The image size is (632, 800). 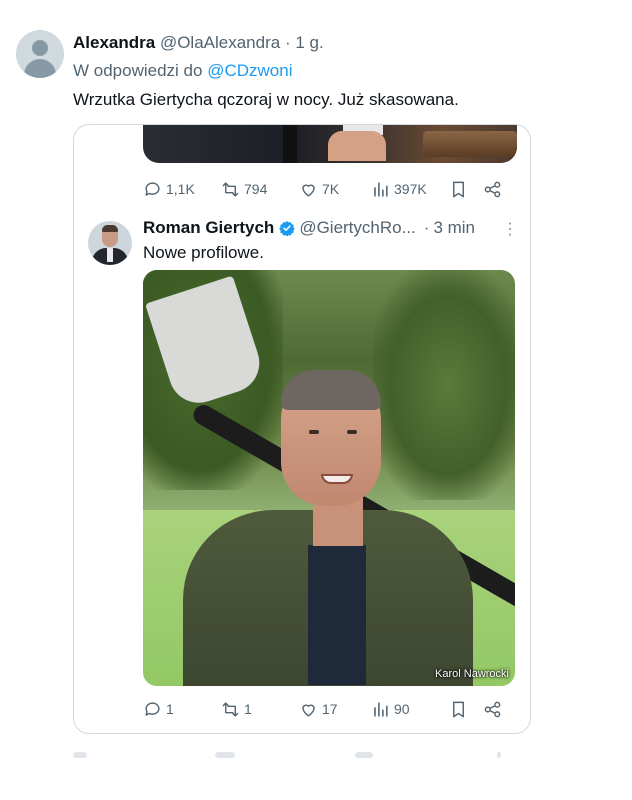 What do you see at coordinates (203, 252) in the screenshot?
I see `quoted-tweet-text: Nowe profilowe.` at bounding box center [203, 252].